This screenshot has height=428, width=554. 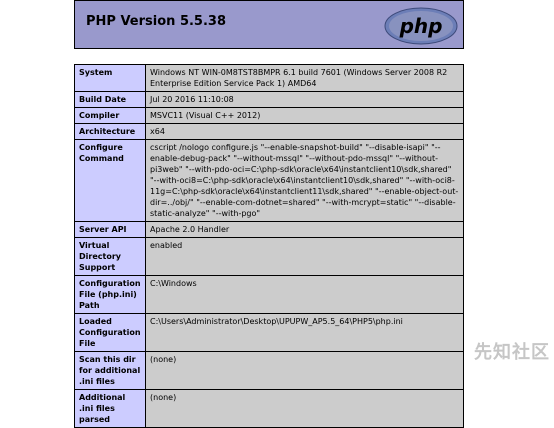 I want to click on row-label: Loaded Configuration File, so click(x=110, y=332).